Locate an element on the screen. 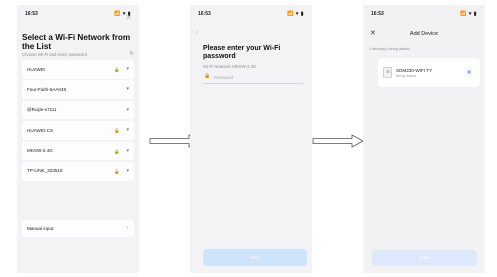 The image size is (497, 277). network-label: Wi-Fi Network: MKSW-2.4G is located at coordinates (230, 66).